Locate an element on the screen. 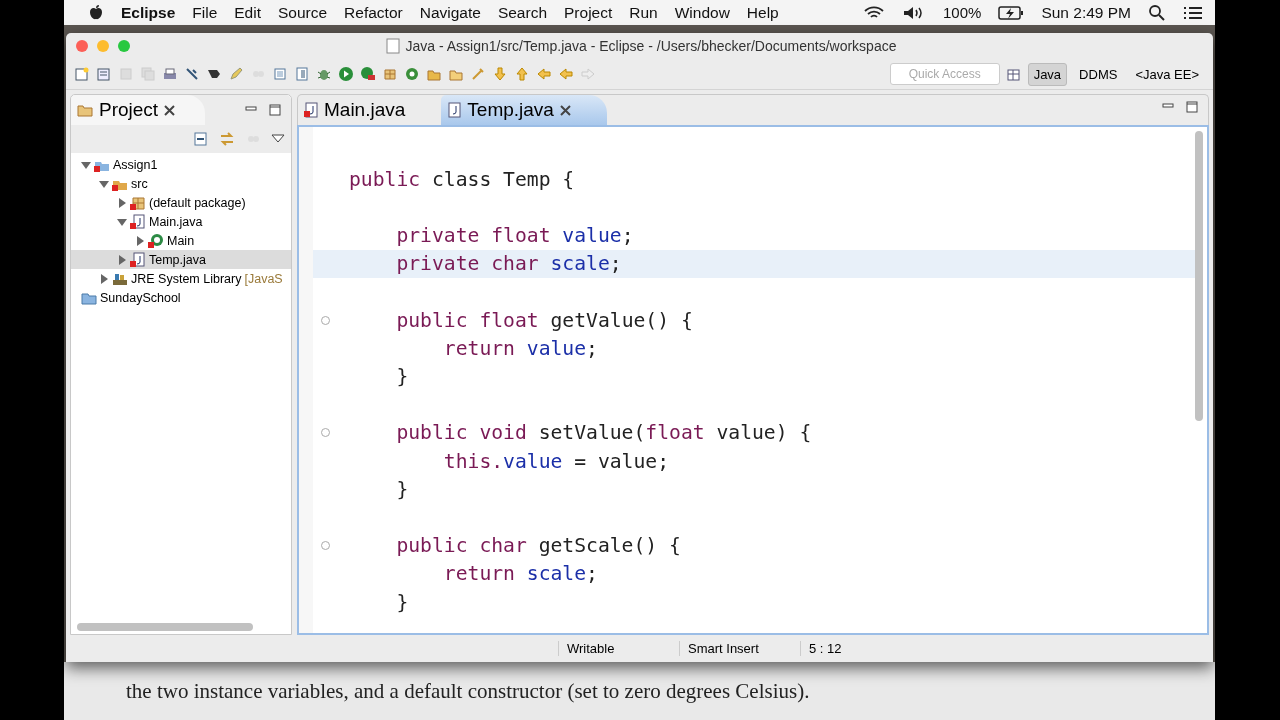 This screenshot has height=720, width=1280. folder-icon is located at coordinates (85, 110).